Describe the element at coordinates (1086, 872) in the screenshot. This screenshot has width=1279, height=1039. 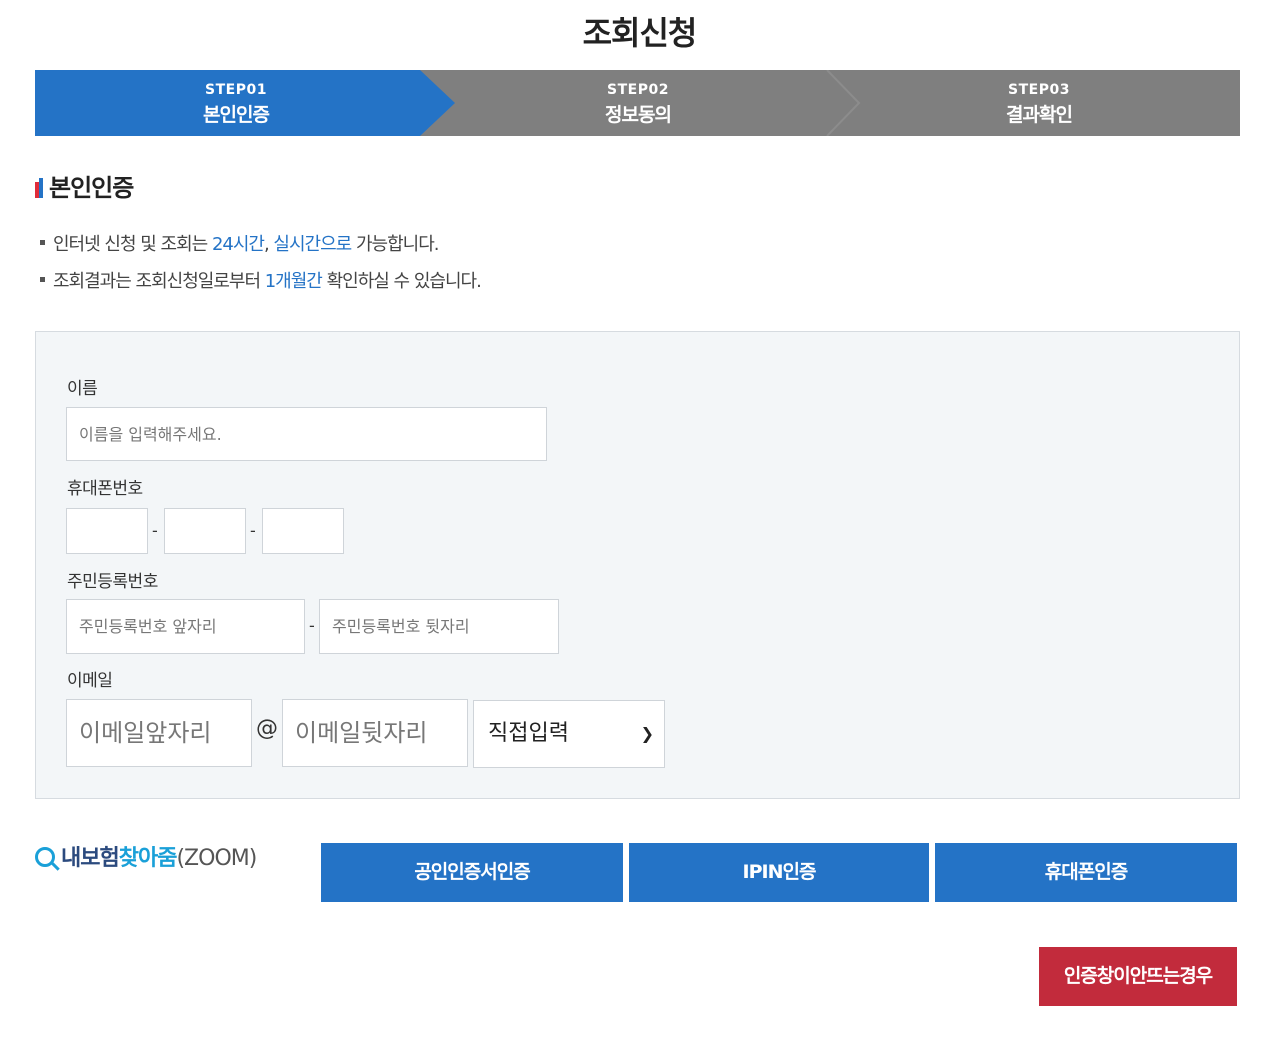
I see `phone-auth-button: 휴대폰인증` at that location.